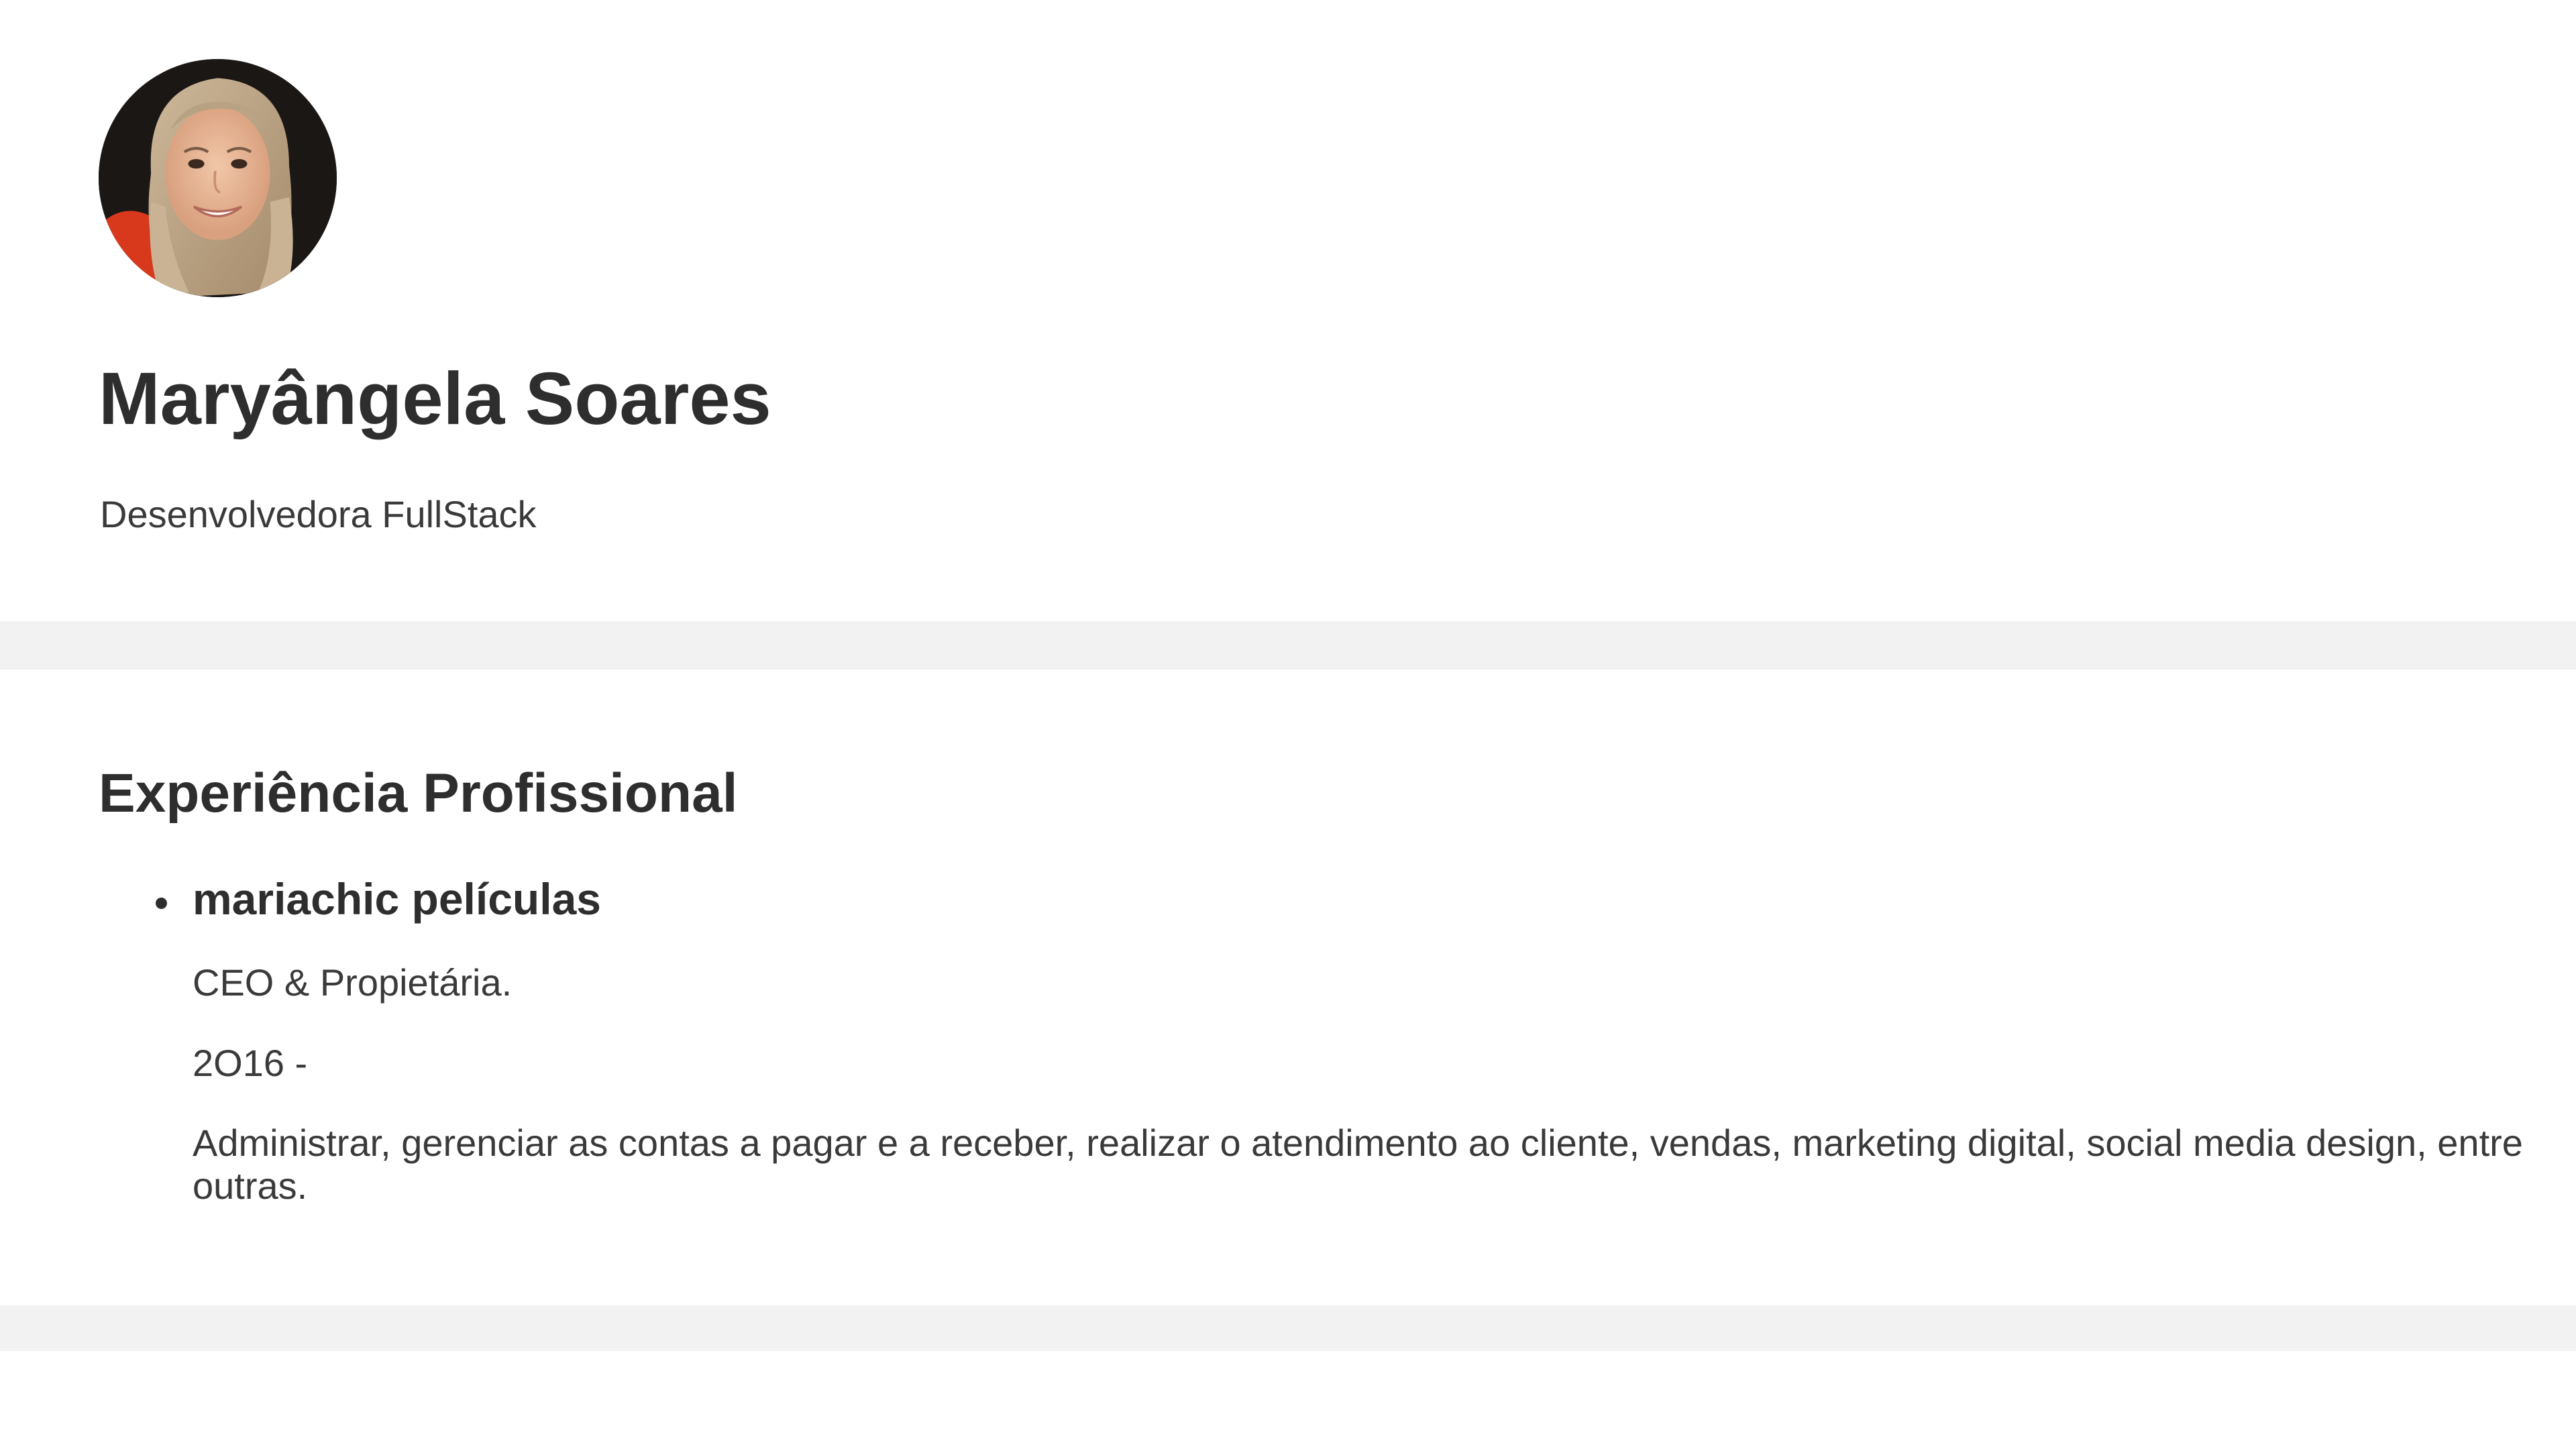 This screenshot has height=1449, width=2576. What do you see at coordinates (250, 1063) in the screenshot?
I see `job-period: 2O16 -` at bounding box center [250, 1063].